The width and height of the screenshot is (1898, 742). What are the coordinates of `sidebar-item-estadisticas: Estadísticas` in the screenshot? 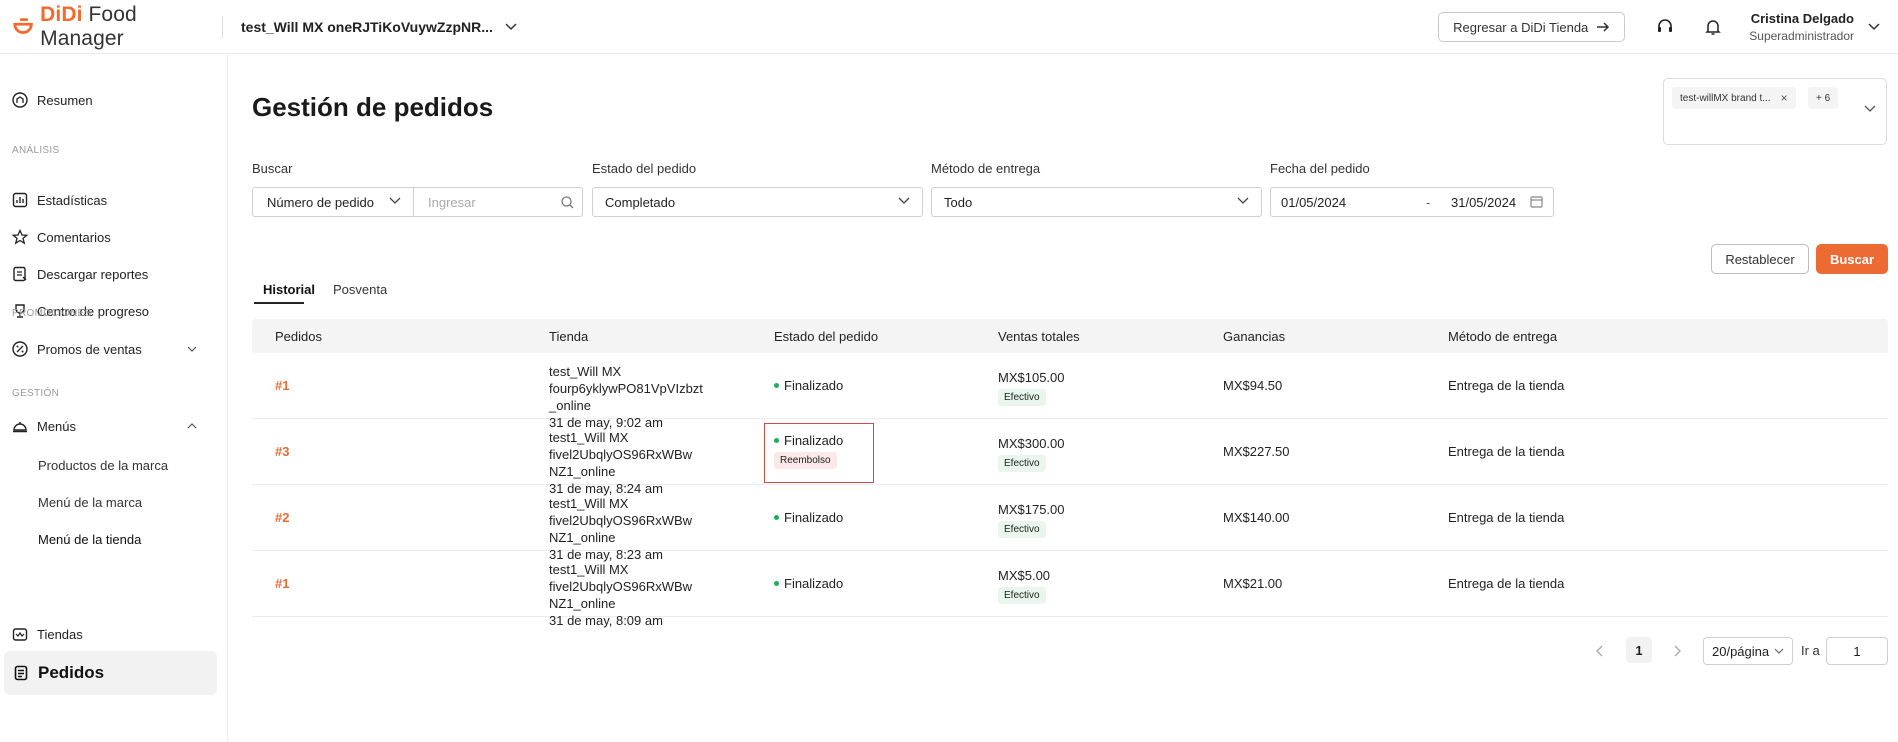 It's located at (59, 200).